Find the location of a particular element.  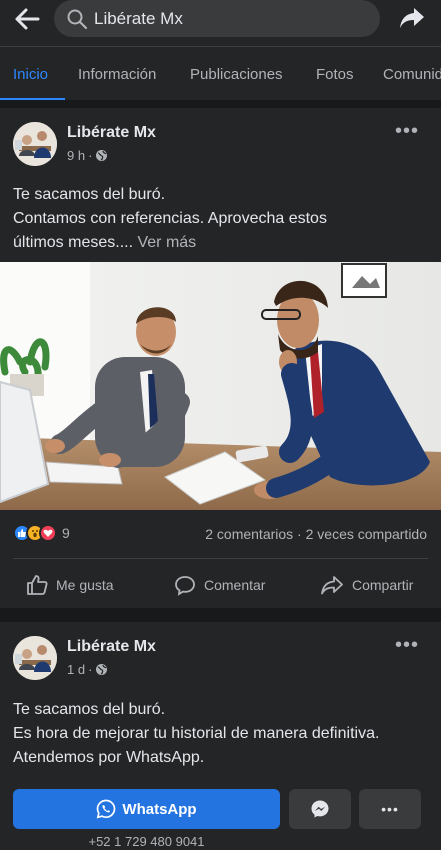

search-field is located at coordinates (217, 18).